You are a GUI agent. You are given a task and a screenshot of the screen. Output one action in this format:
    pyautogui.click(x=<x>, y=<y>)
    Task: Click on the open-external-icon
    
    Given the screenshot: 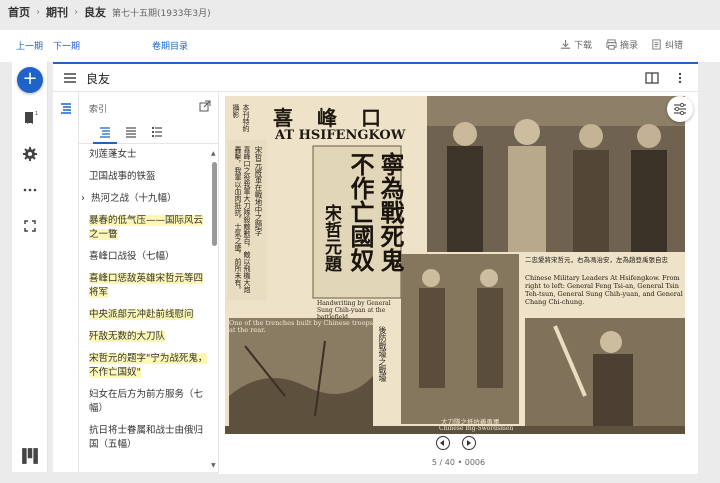 What is the action you would take?
    pyautogui.click(x=205, y=106)
    